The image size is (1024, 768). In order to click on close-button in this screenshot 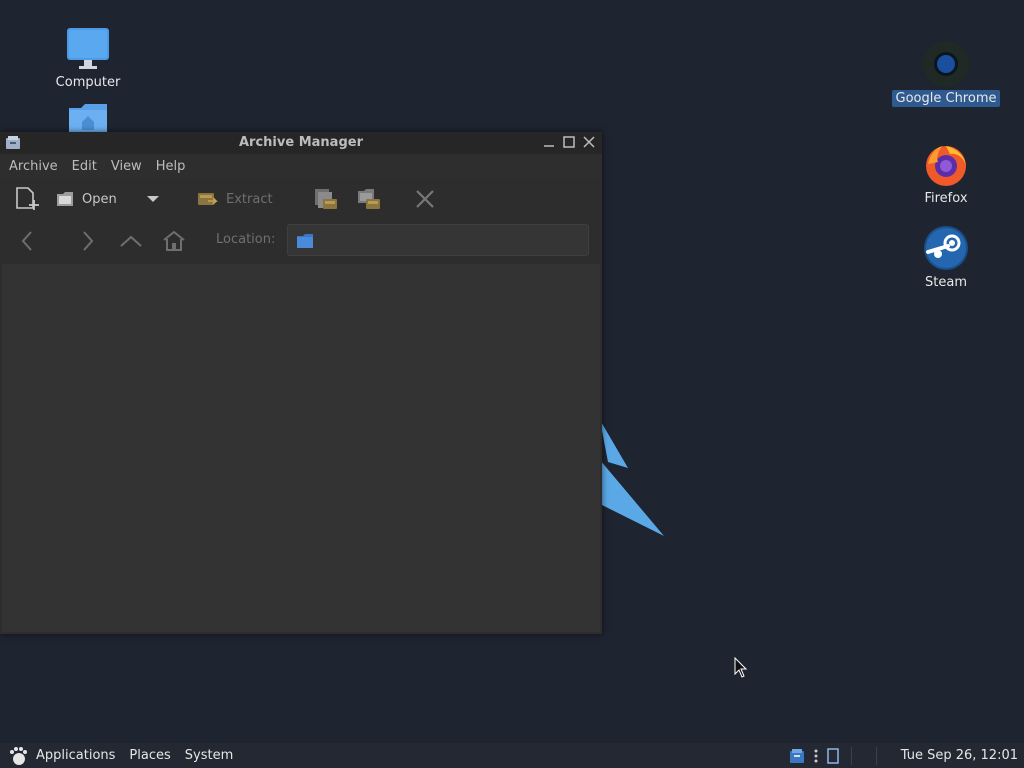, I will do `click(589, 142)`.